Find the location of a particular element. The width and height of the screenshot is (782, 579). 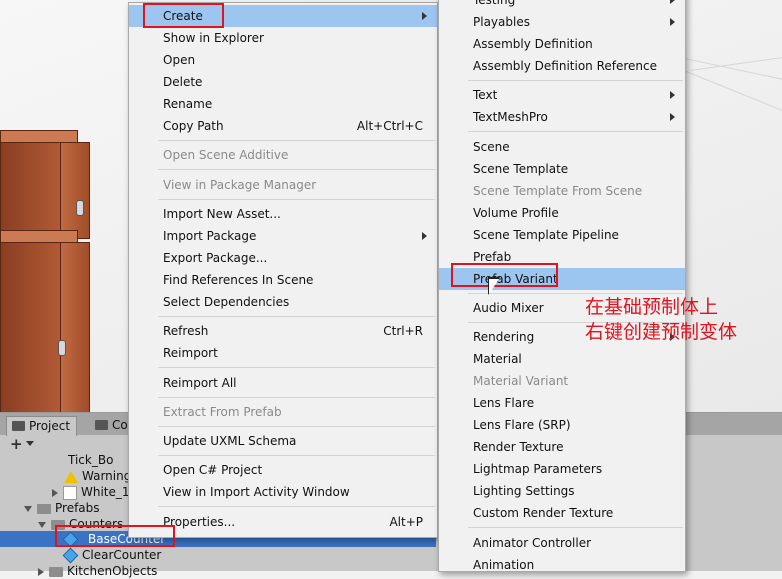

menu-item-reimport-all: Reimport All is located at coordinates (283, 383).